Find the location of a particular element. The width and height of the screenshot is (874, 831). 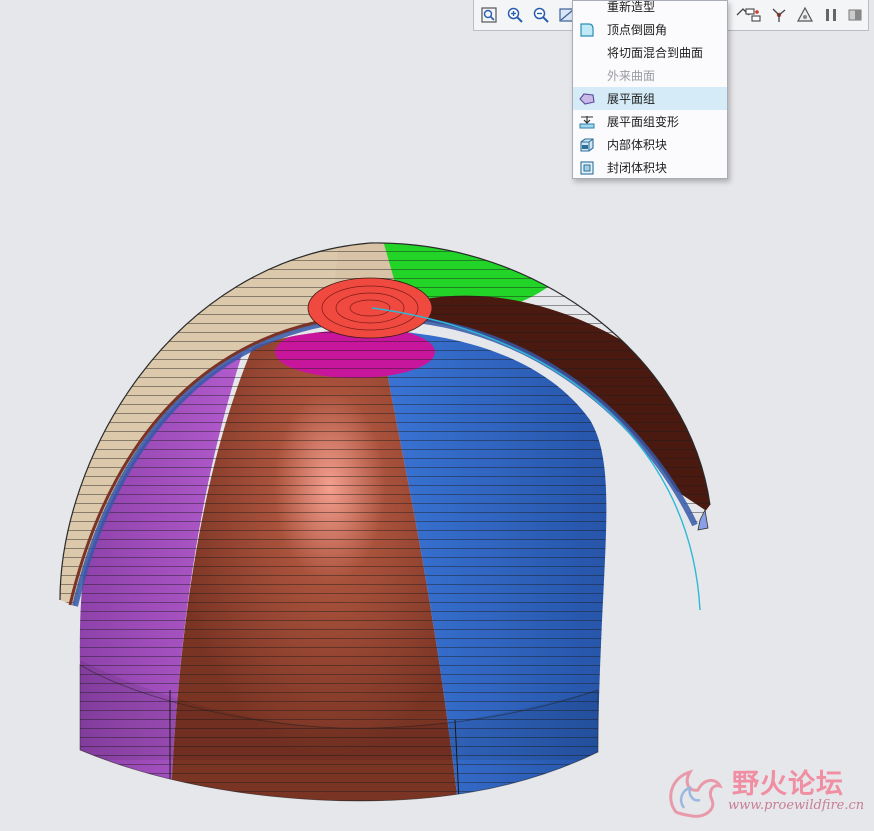

menu-item-blend-to-surface: 将切面混合到曲面 is located at coordinates (650, 52).